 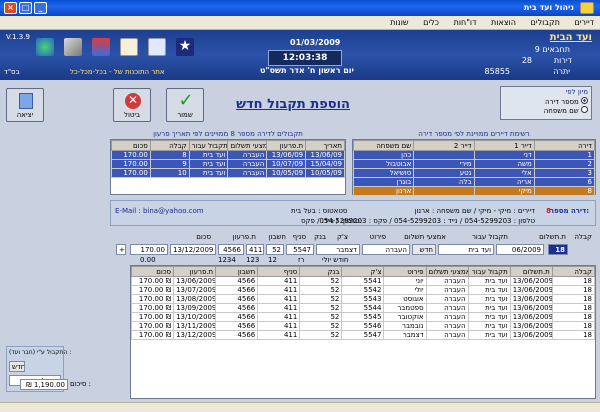 I want to click on table-cell: 170.00, so click(x=131, y=164).